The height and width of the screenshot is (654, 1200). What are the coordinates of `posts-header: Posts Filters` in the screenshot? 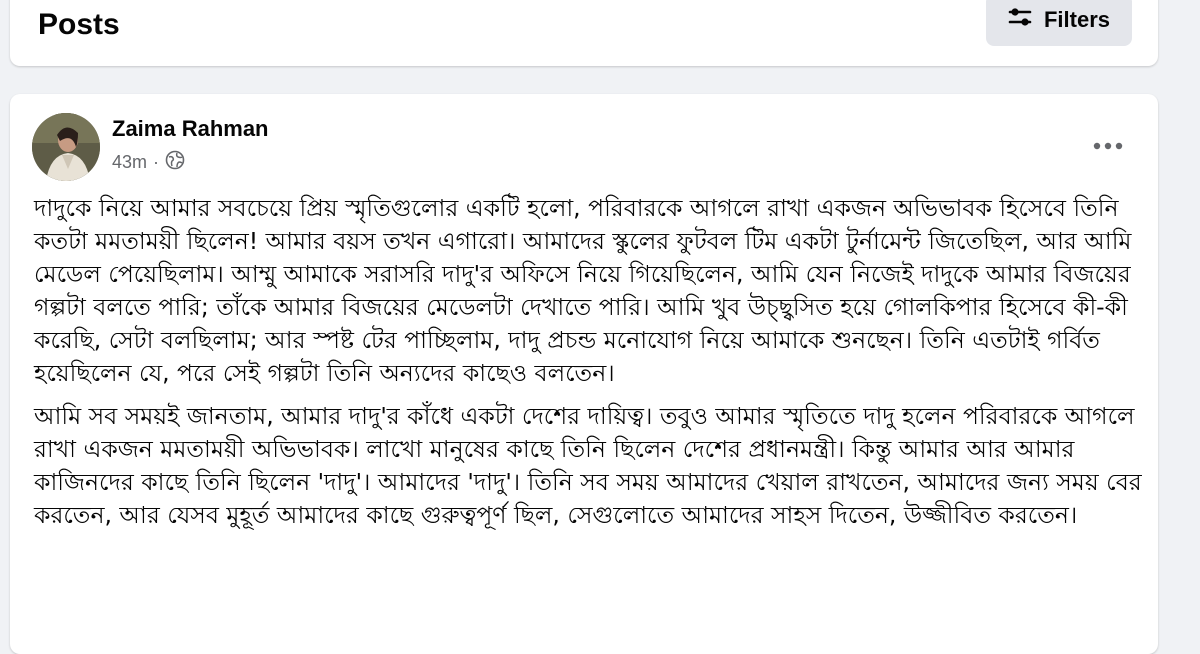 It's located at (584, 33).